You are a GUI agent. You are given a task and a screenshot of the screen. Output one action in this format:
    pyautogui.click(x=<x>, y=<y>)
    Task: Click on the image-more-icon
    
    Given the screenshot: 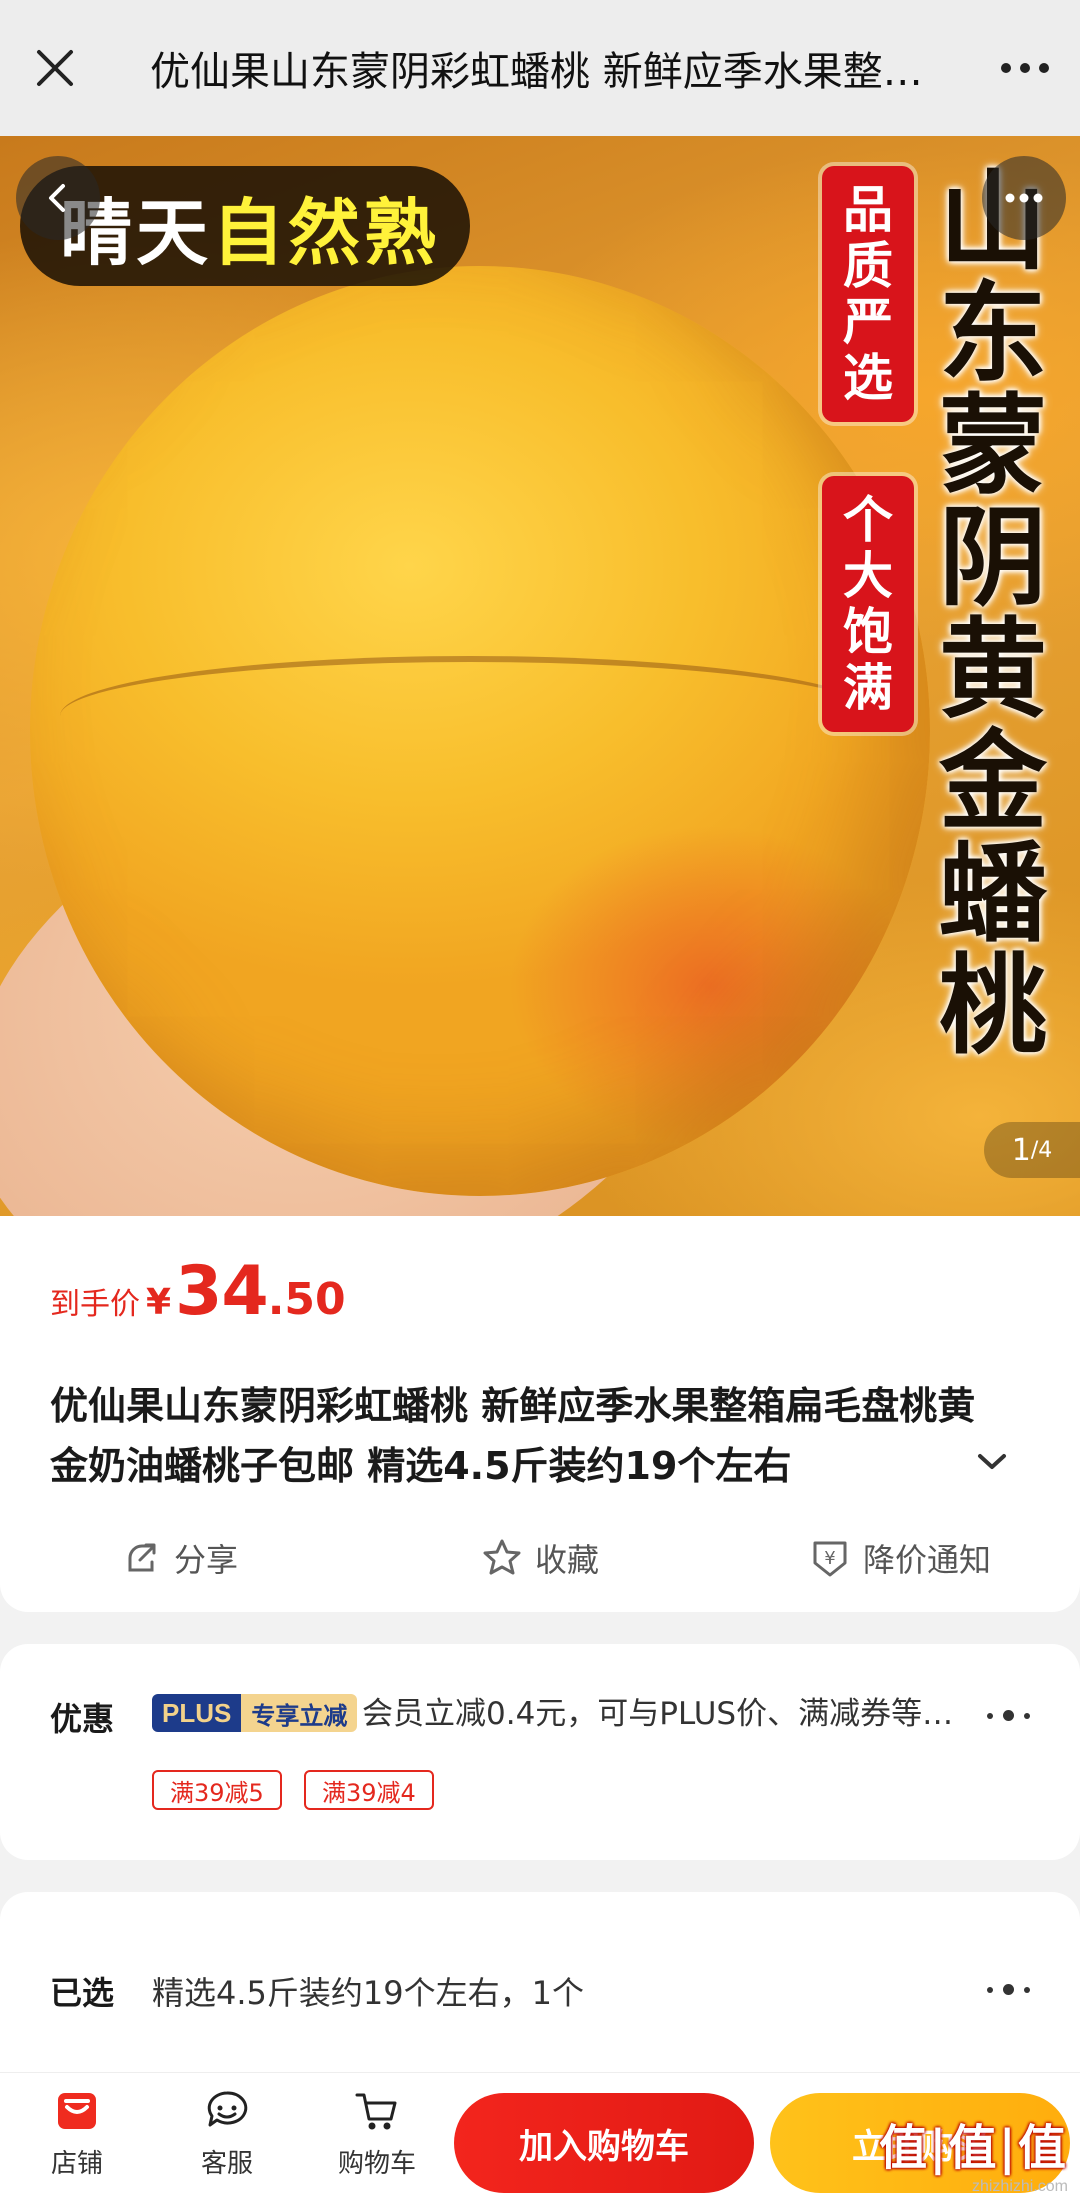 What is the action you would take?
    pyautogui.click(x=1024, y=198)
    